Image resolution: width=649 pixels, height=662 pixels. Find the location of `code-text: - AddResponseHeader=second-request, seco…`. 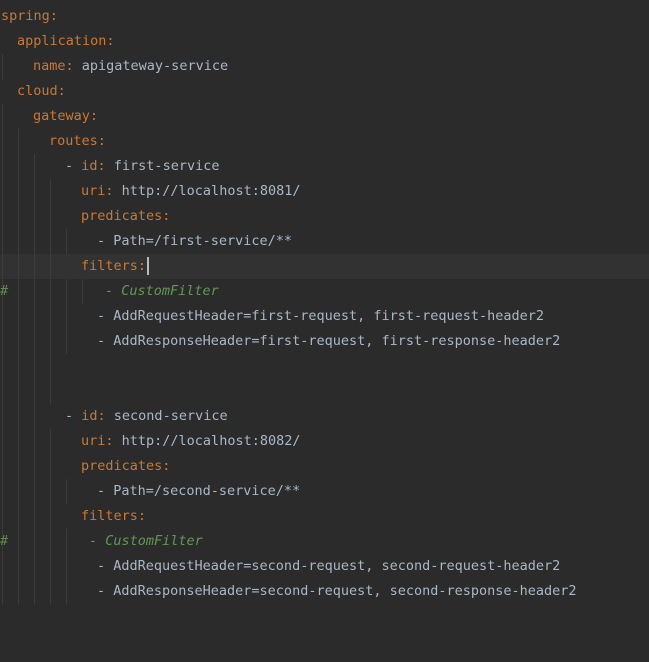

code-text: - AddResponseHeader=second-request, seco… is located at coordinates (337, 591).